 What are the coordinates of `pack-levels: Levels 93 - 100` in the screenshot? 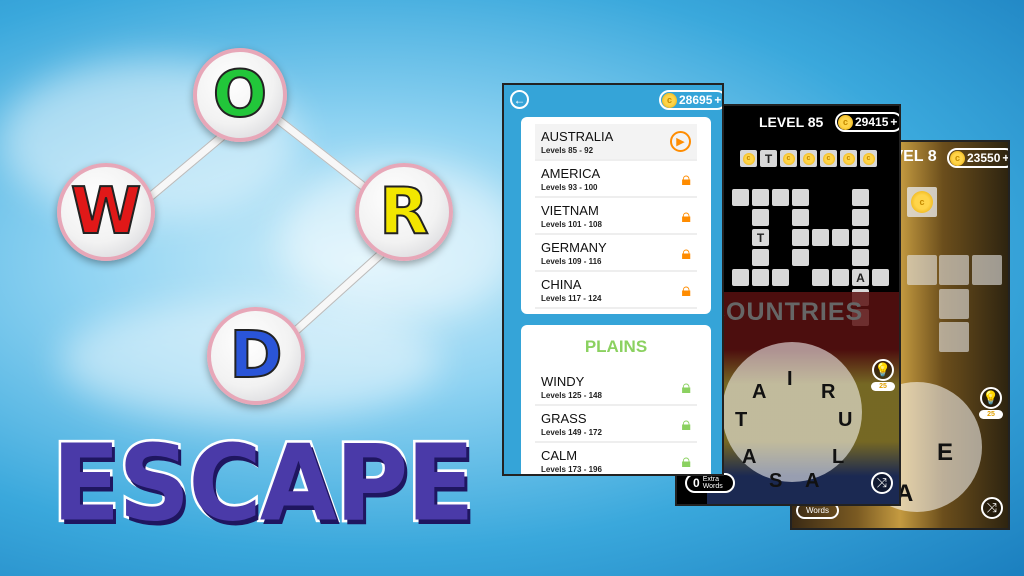 It's located at (569, 187).